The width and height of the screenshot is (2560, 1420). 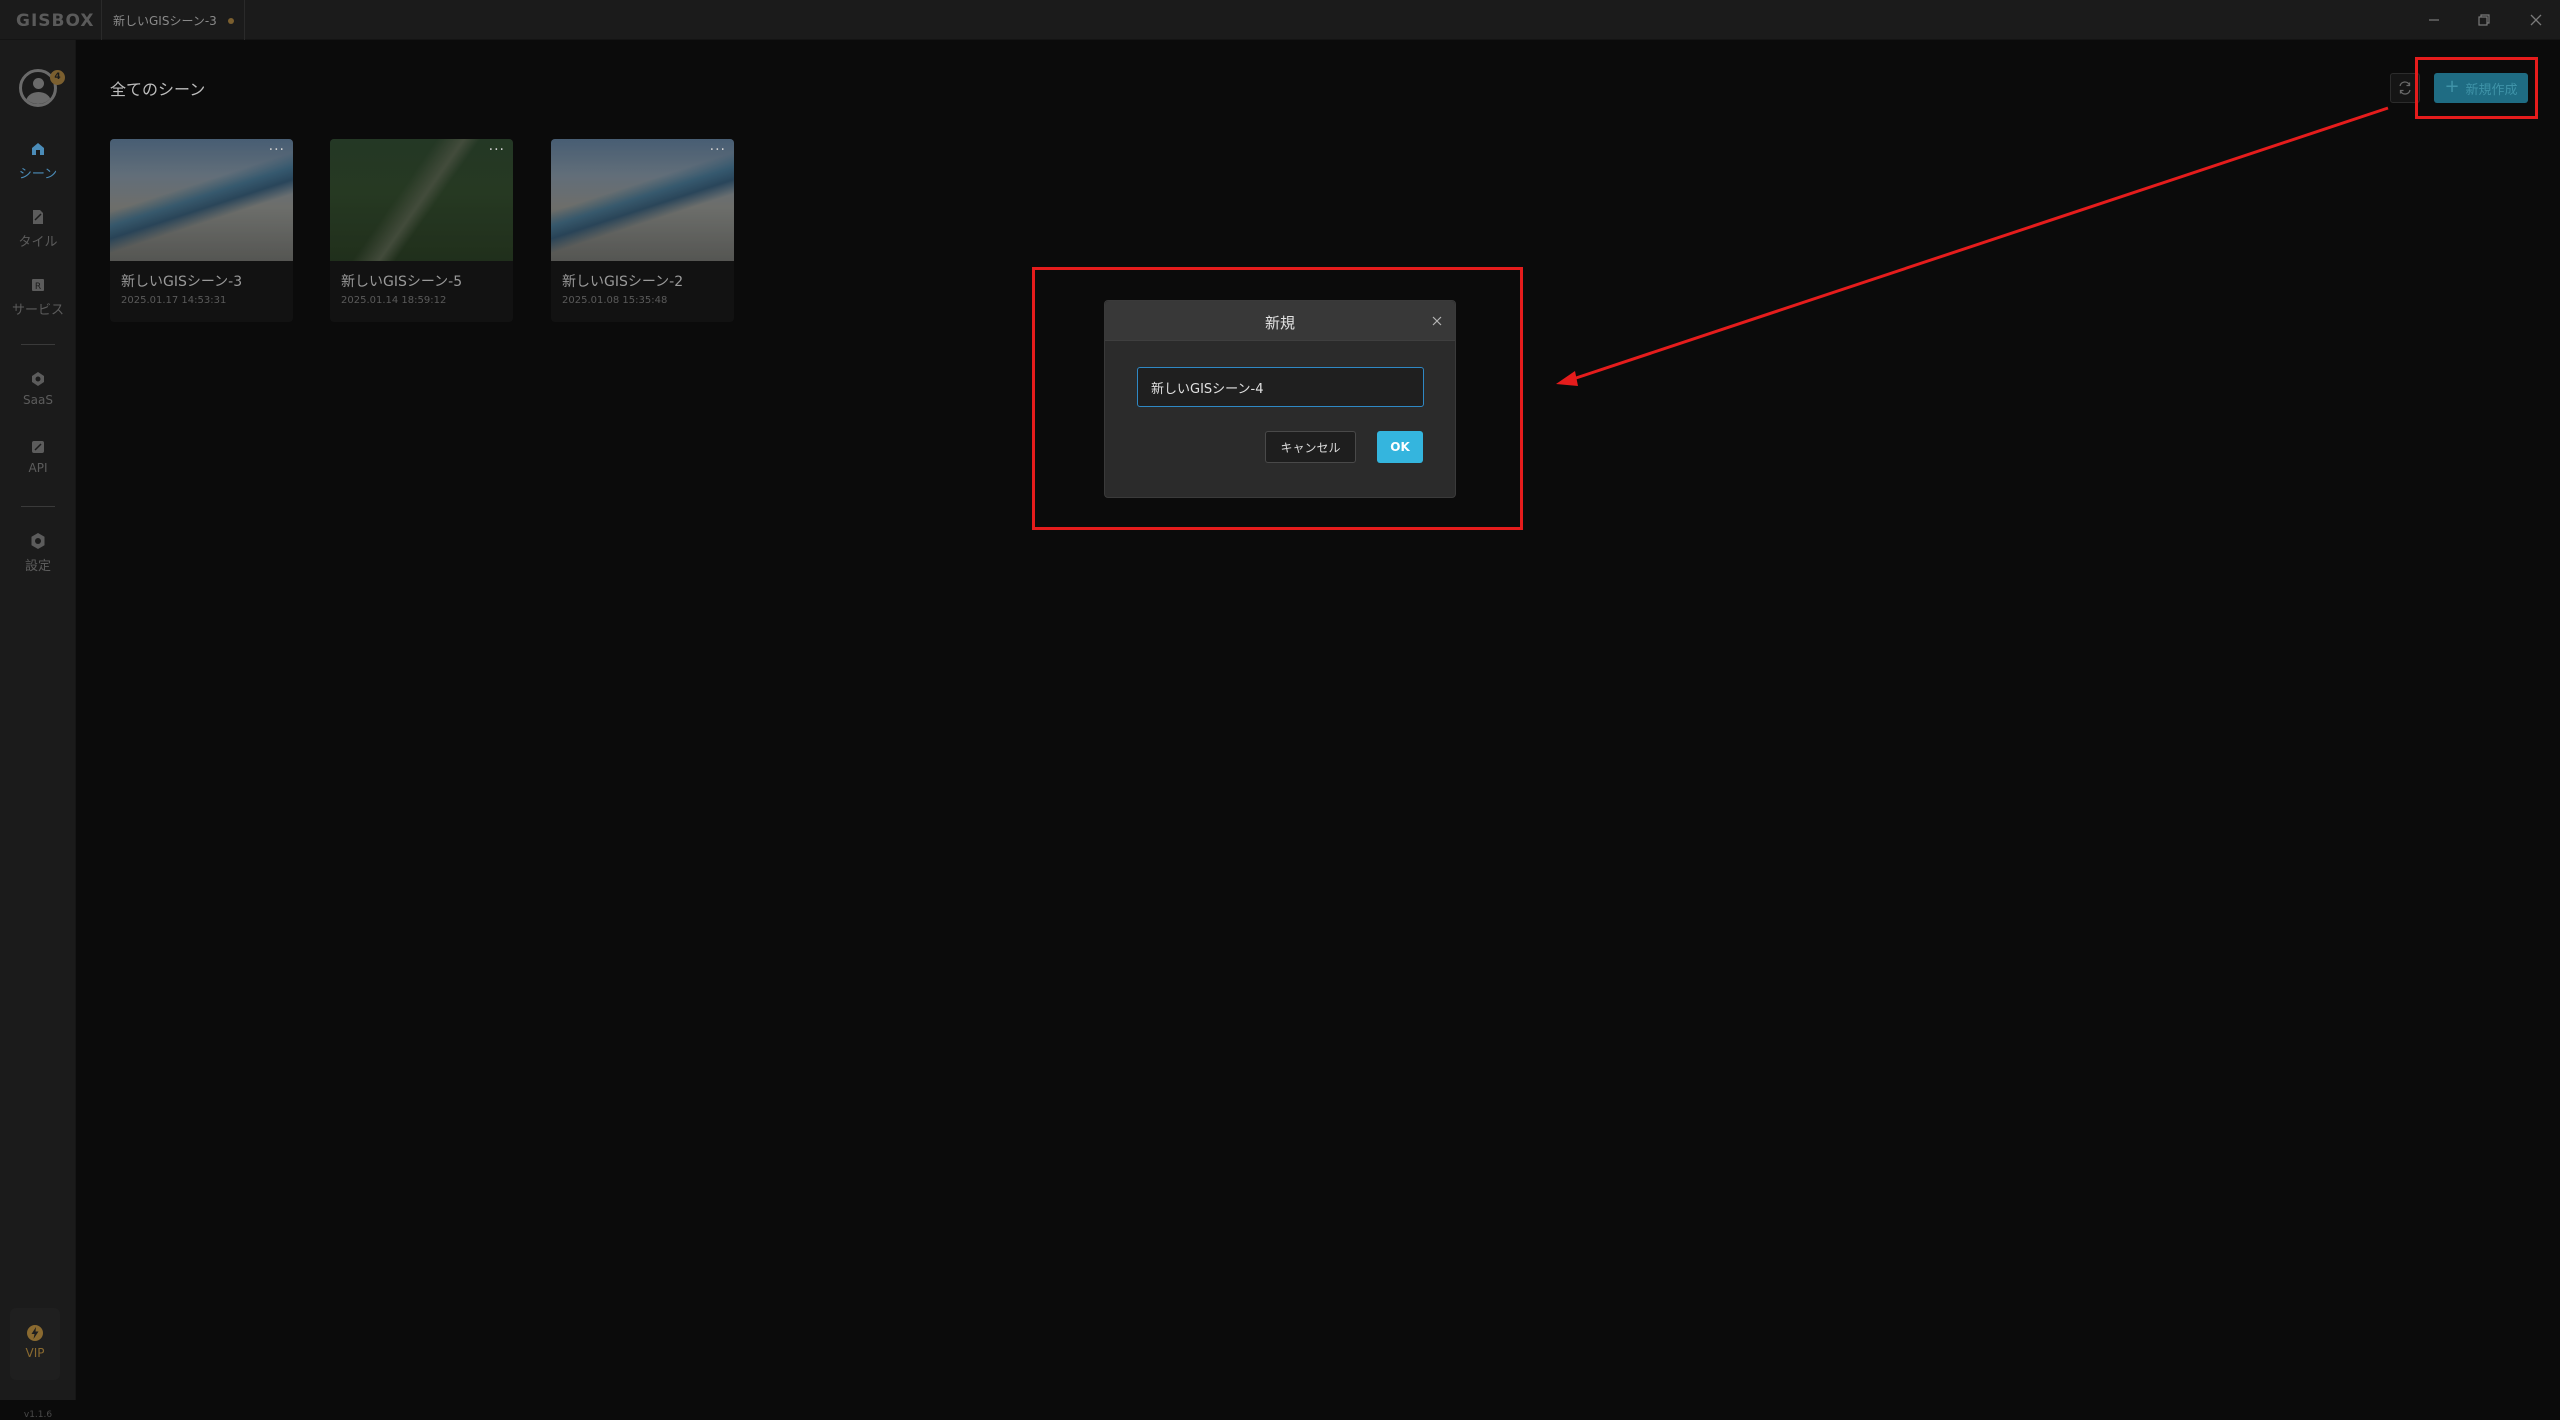 I want to click on vip-button: VIP, so click(x=35, y=1344).